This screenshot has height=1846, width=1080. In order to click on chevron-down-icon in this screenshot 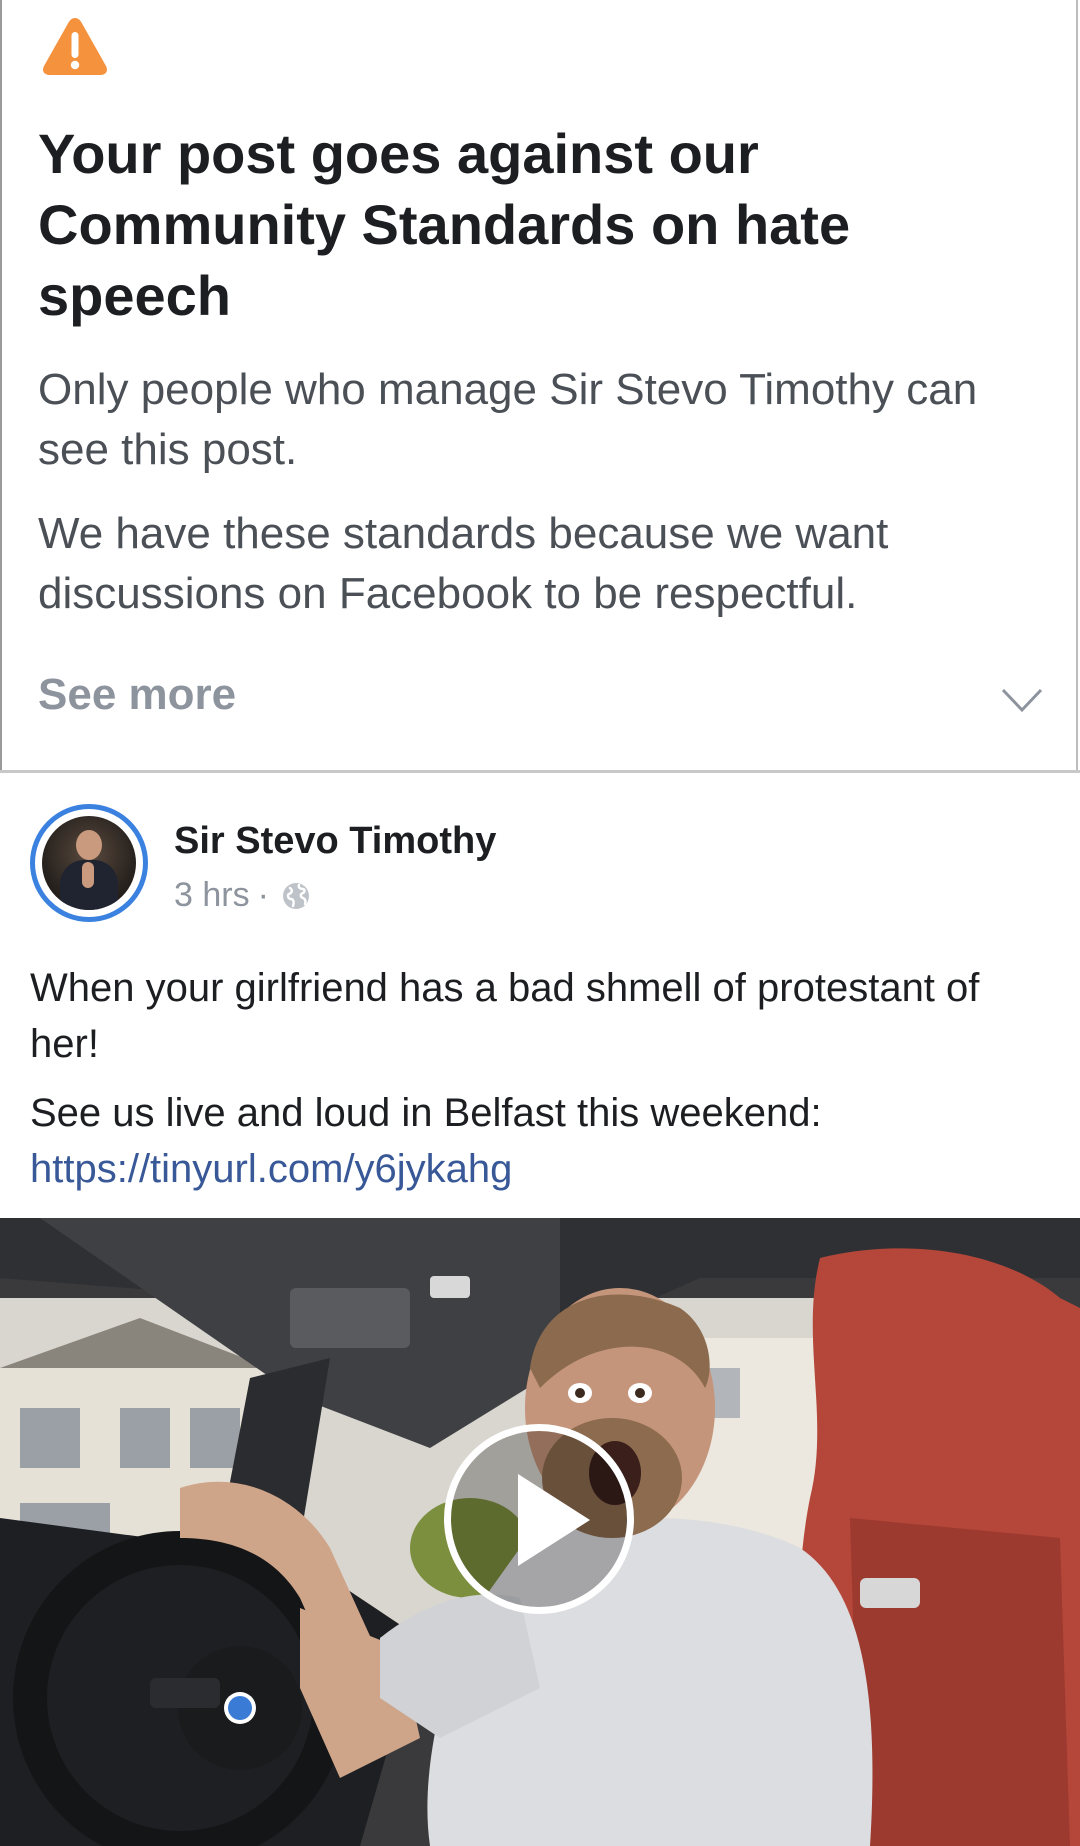, I will do `click(1022, 700)`.